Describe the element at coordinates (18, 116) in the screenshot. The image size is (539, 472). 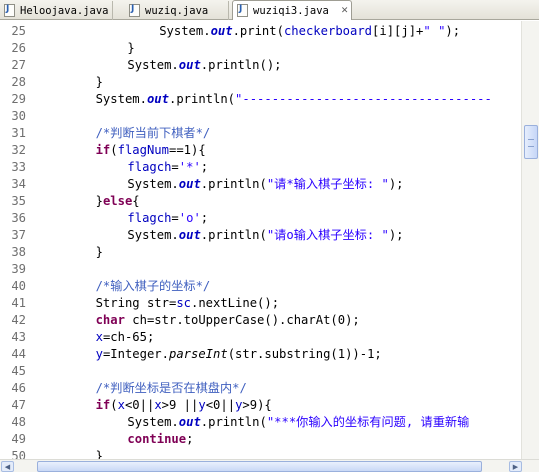
I see `line-number: 30` at that location.